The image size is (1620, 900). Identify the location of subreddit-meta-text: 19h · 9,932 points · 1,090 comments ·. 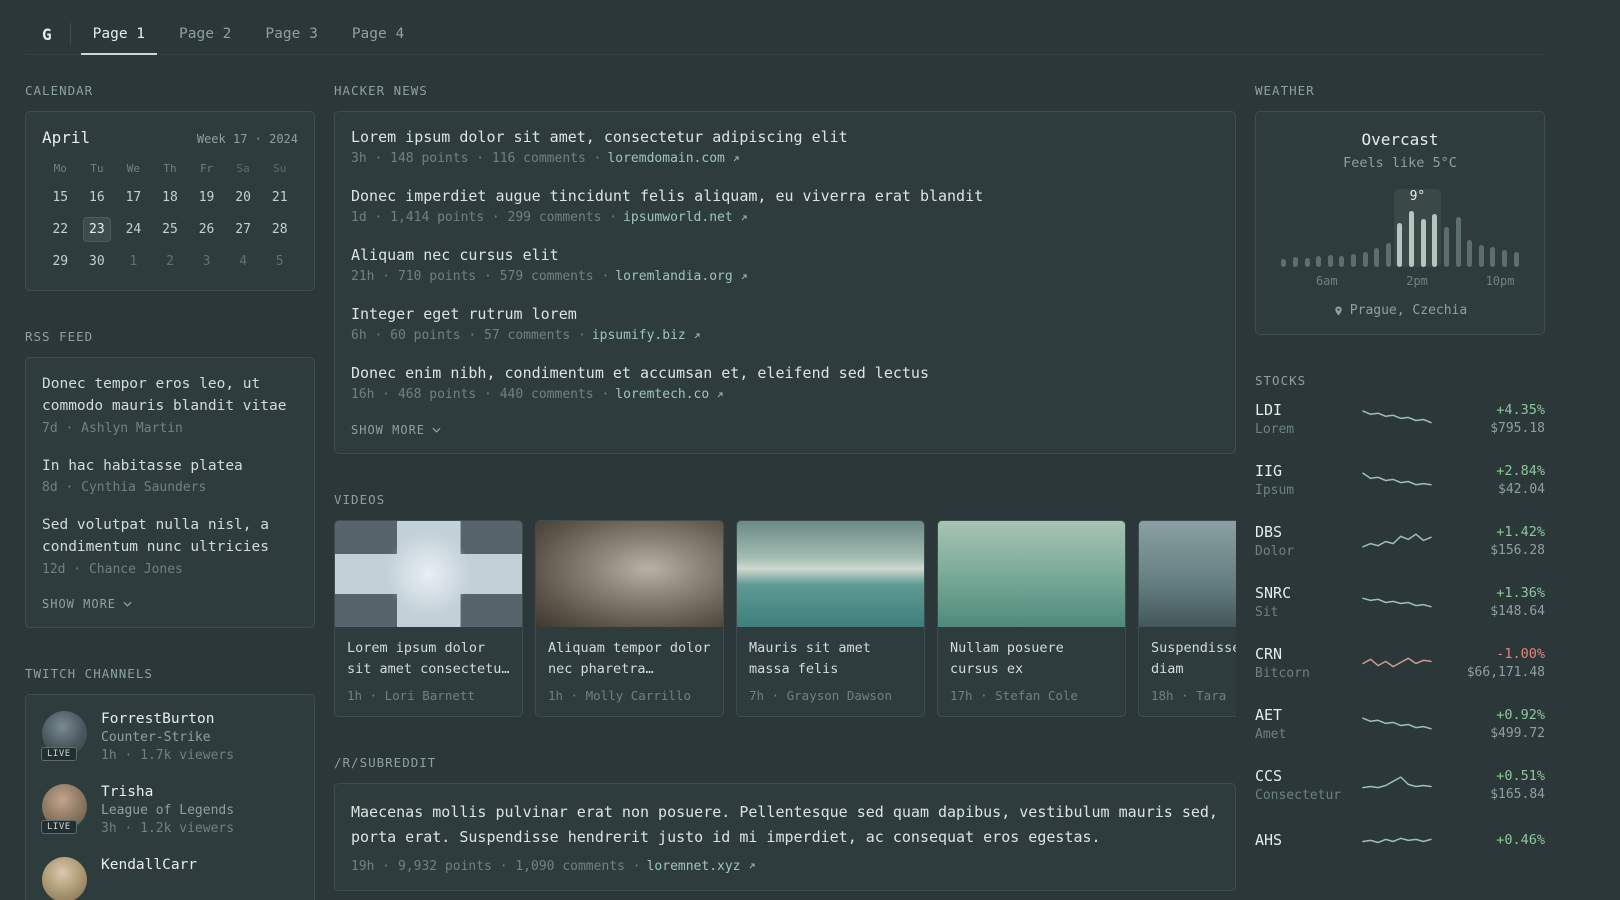
(496, 866).